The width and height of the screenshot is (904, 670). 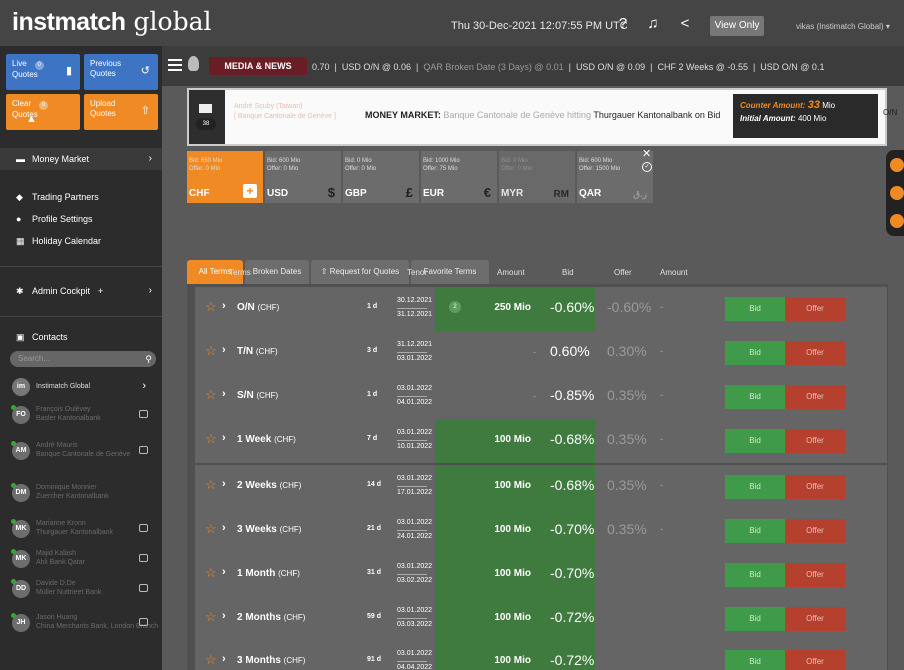 I want to click on bell-icon: ♫, so click(x=653, y=24).